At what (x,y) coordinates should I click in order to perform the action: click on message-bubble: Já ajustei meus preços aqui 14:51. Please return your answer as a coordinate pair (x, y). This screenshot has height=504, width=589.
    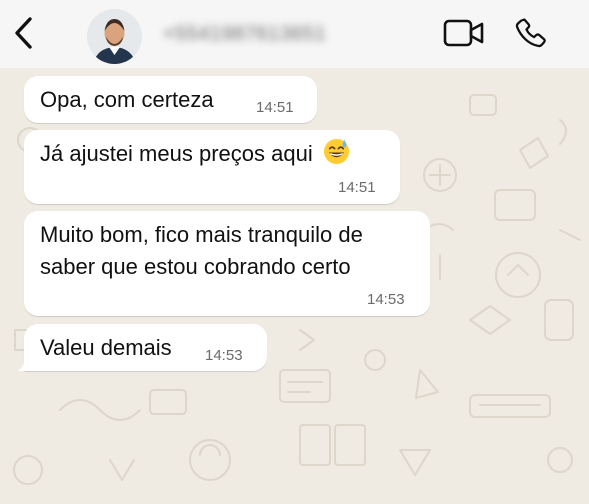
    Looking at the image, I should click on (212, 167).